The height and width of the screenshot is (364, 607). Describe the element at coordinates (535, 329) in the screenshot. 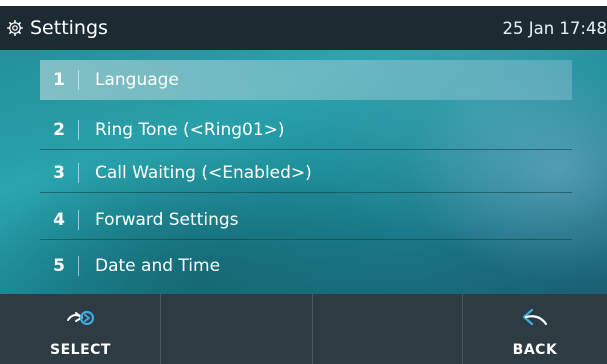

I see `back-softkey: BACK` at that location.